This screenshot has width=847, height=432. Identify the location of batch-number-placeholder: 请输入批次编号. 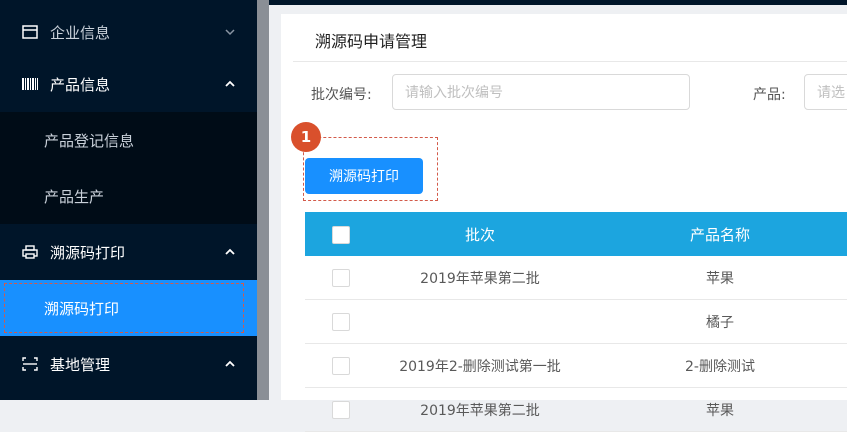
(454, 93).